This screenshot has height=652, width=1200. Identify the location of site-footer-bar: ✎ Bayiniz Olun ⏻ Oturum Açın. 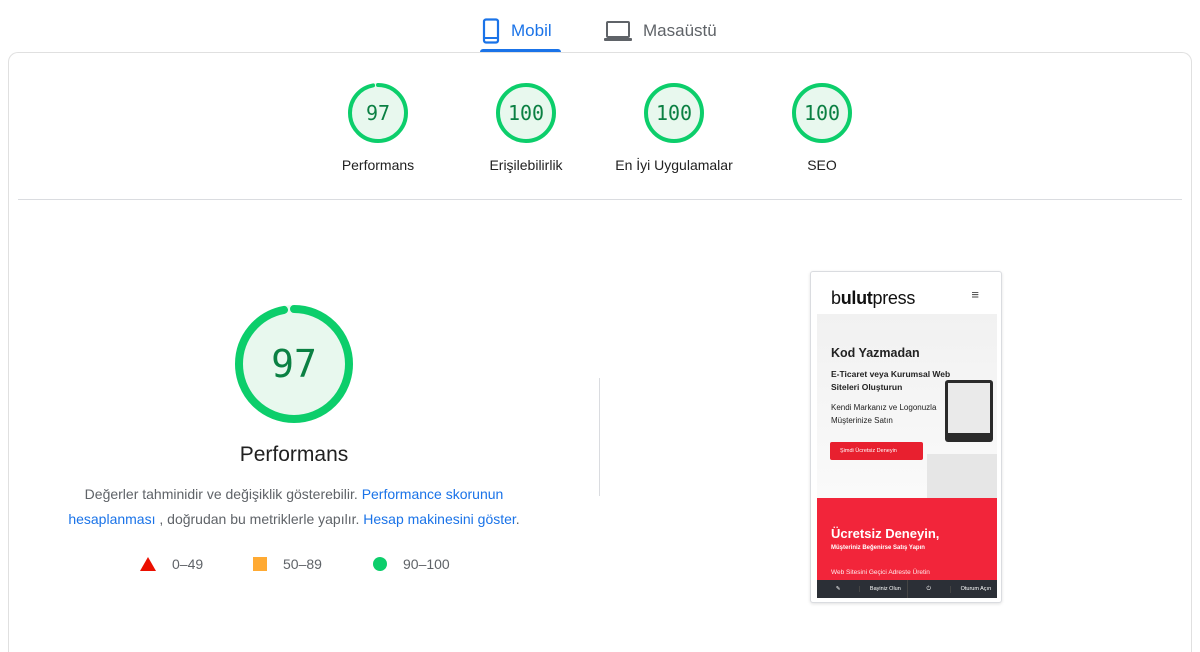
(907, 589).